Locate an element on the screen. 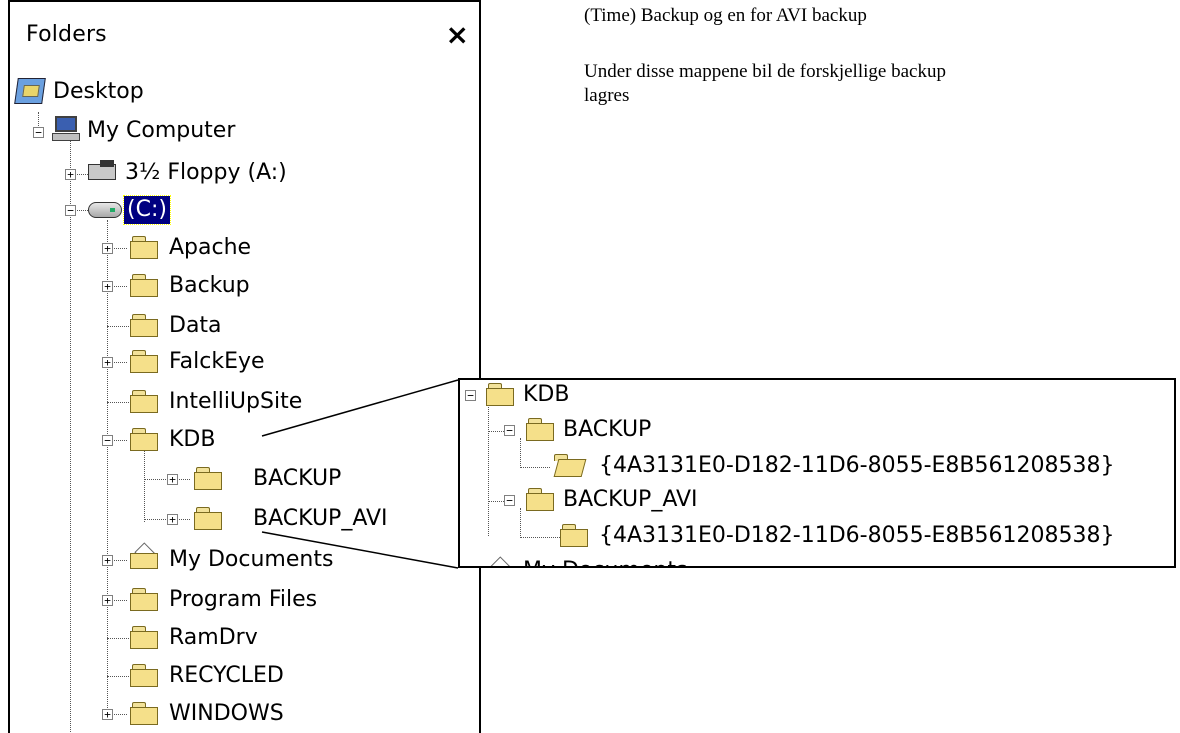 This screenshot has height=733, width=1180. callout-lines is located at coordinates (360, 474).